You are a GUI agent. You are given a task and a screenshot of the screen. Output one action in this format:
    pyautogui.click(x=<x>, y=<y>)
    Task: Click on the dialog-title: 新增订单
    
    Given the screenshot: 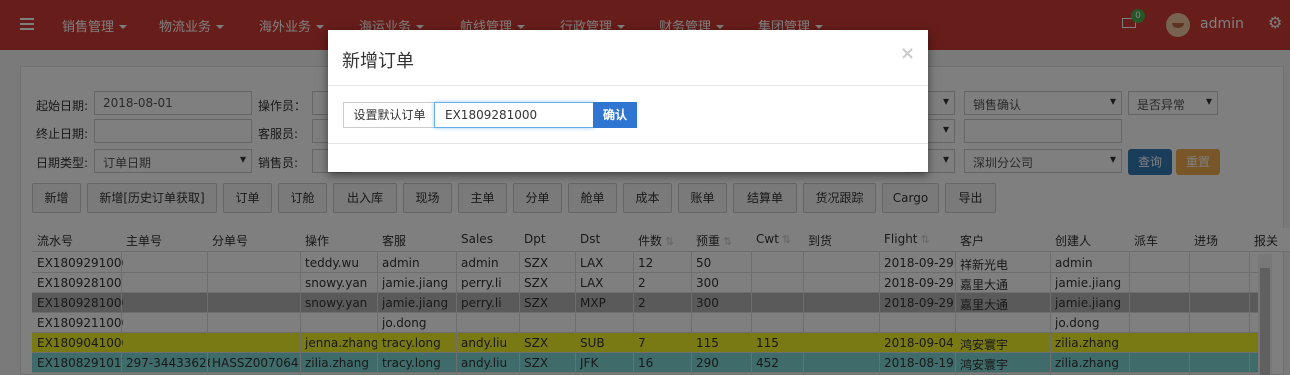 What is the action you would take?
    pyautogui.click(x=378, y=61)
    